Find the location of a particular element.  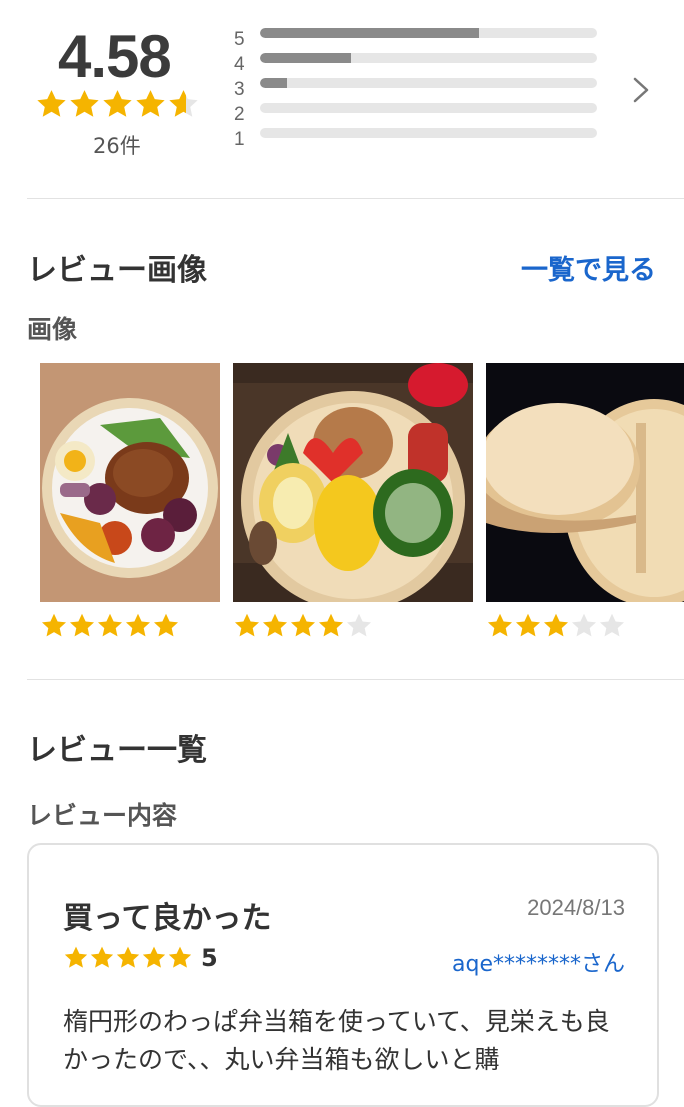

image-2-stars is located at coordinates (303, 626).